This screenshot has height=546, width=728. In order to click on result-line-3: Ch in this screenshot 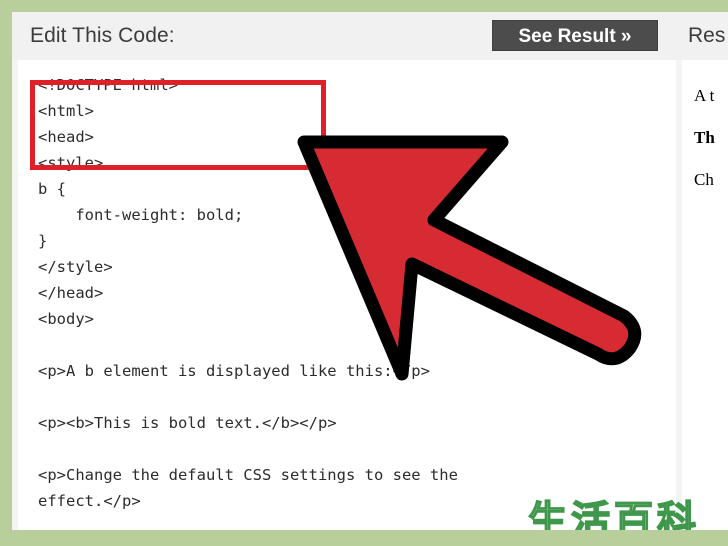, I will do `click(704, 179)`.